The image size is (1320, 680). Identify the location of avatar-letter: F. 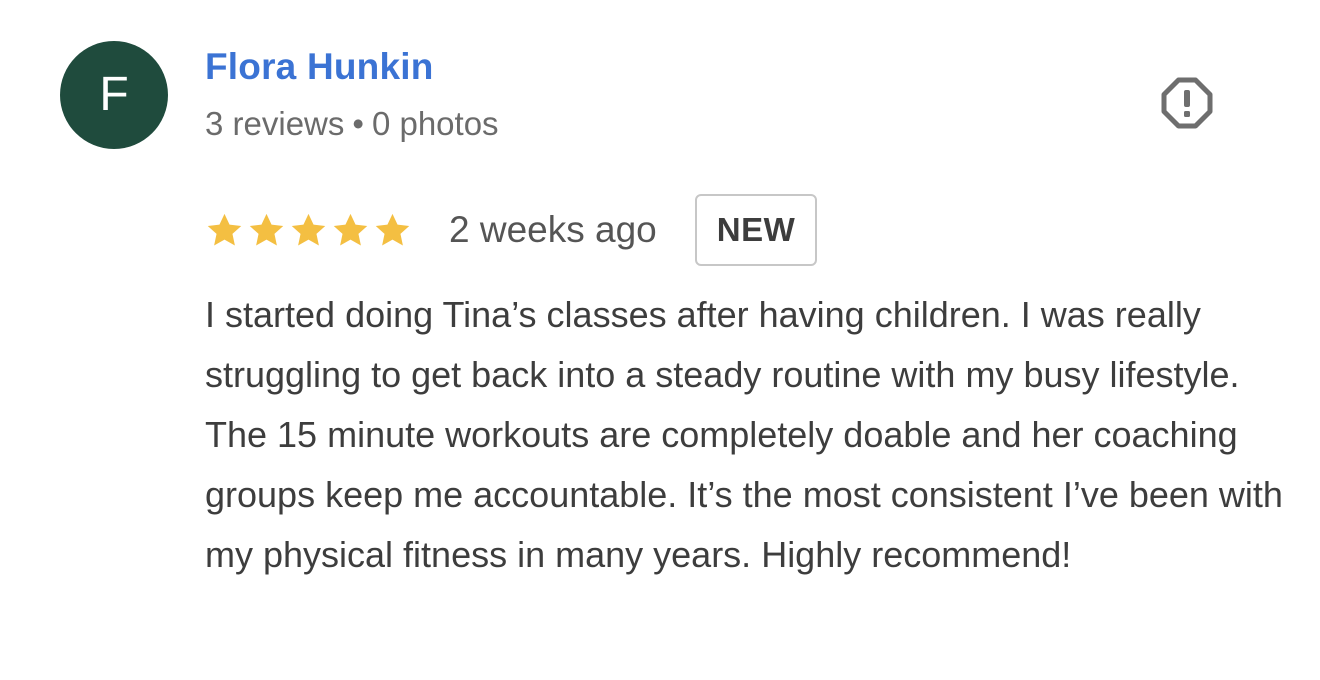
(114, 94).